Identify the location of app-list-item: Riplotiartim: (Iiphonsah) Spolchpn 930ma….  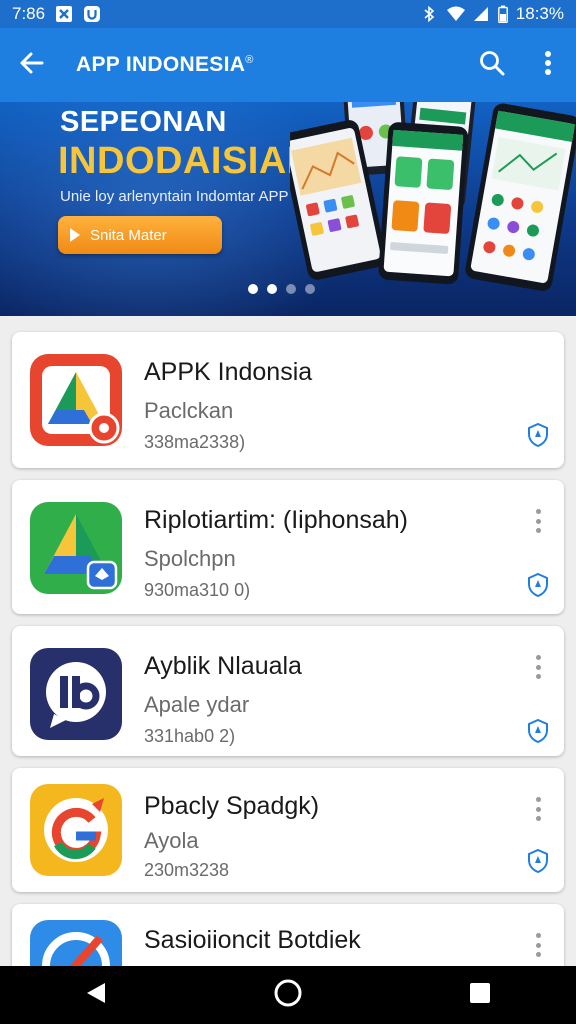
(288, 547).